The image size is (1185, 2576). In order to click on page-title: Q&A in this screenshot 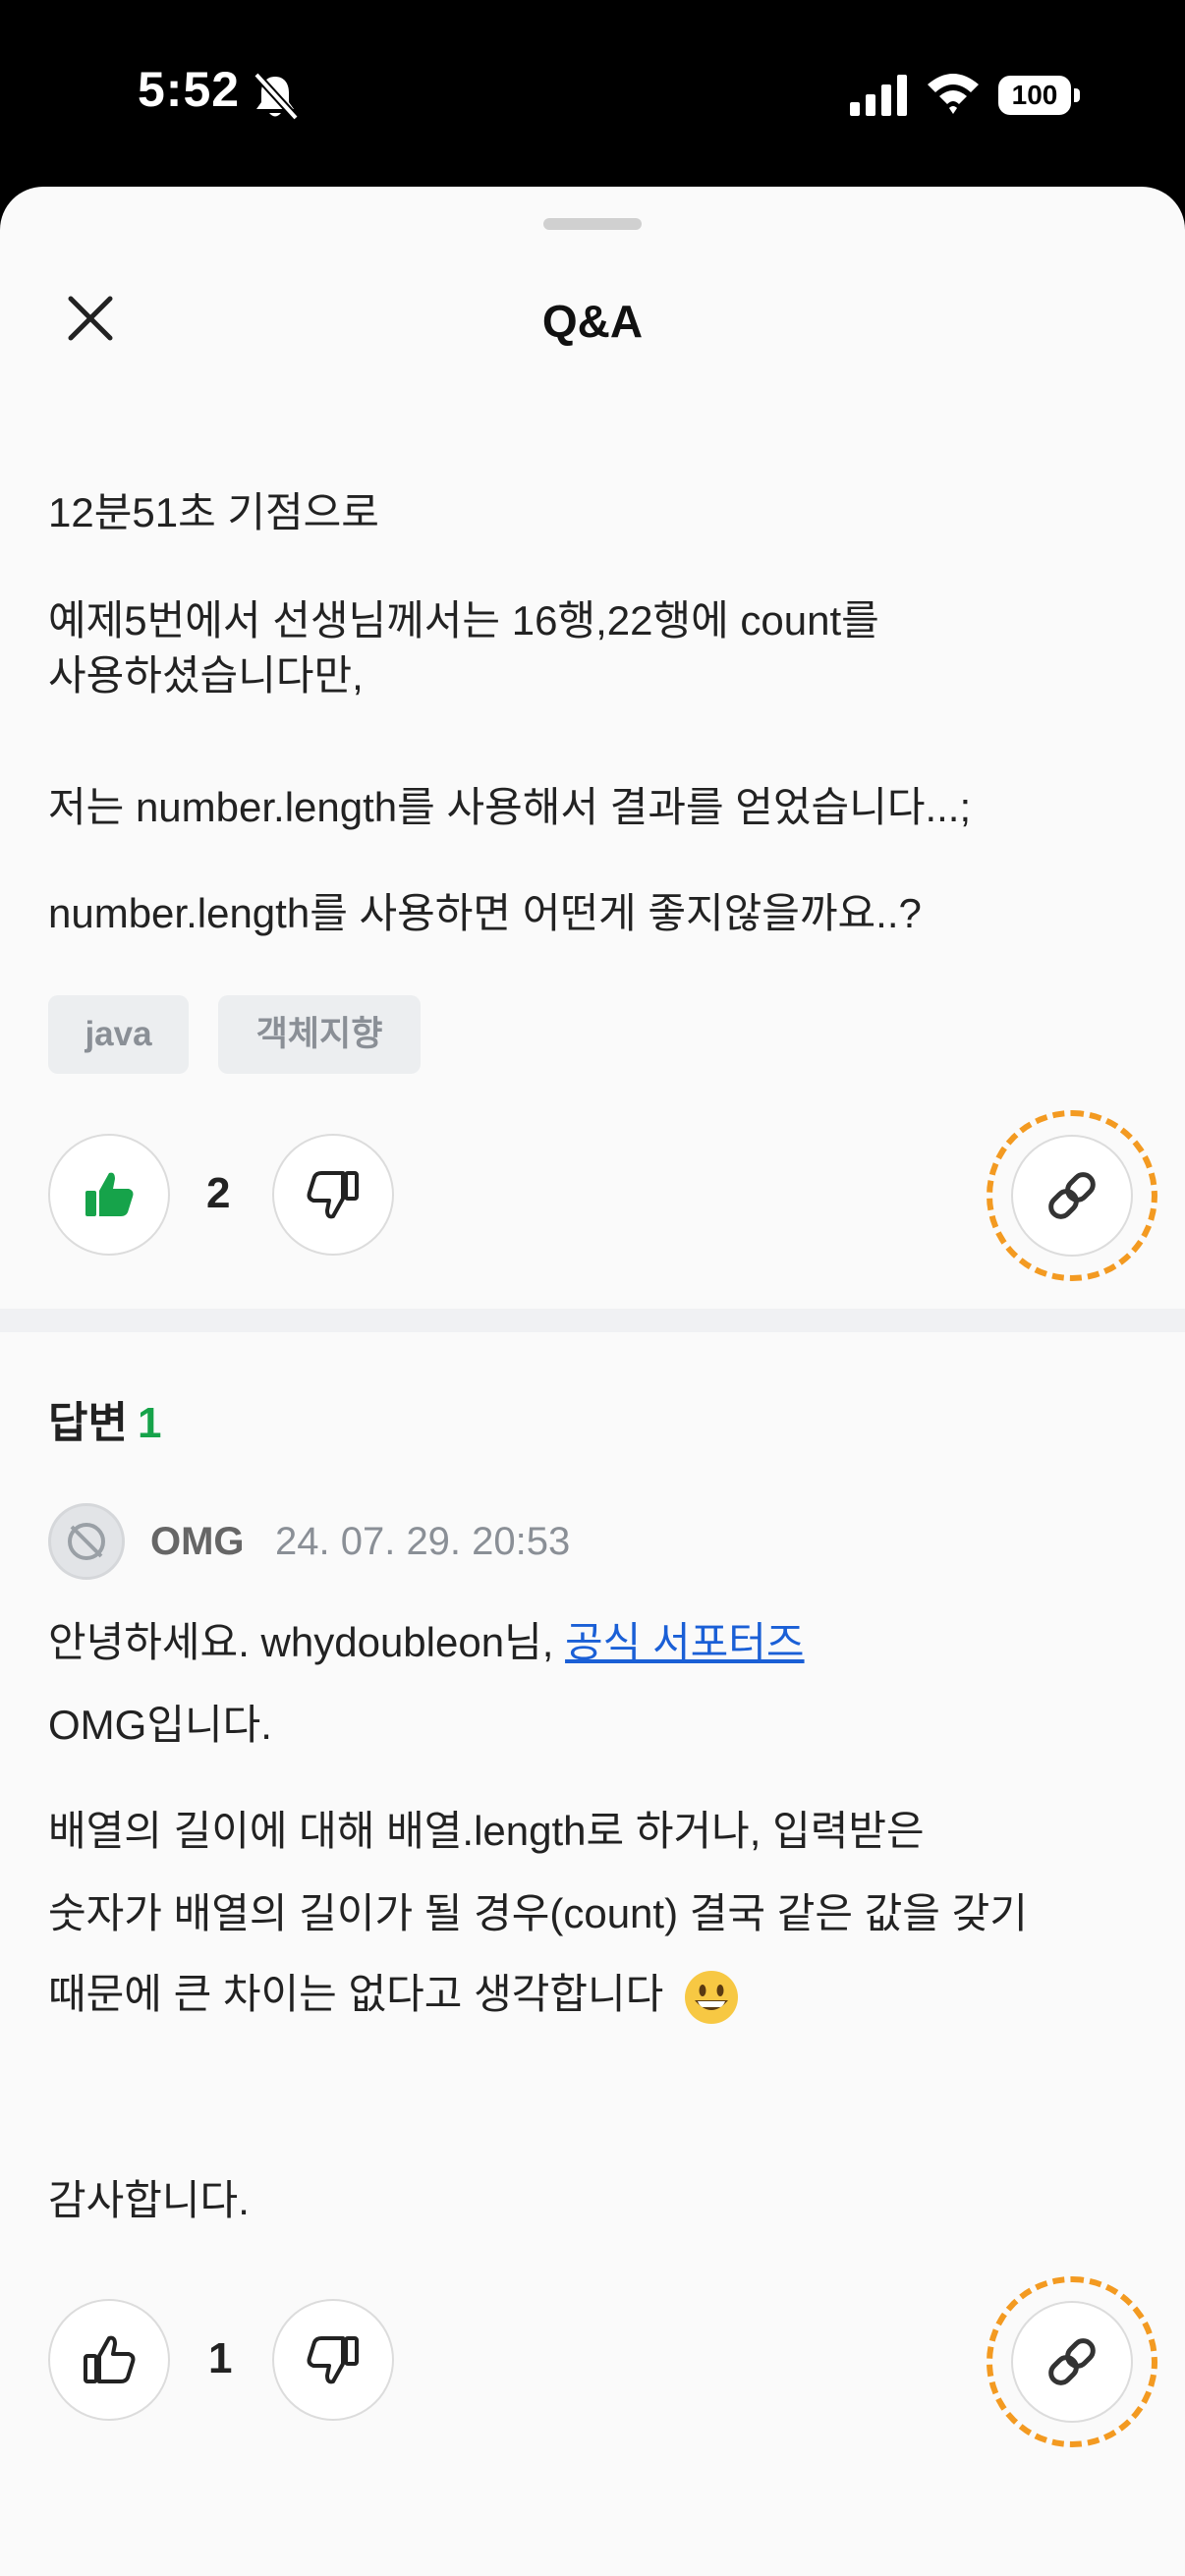, I will do `click(592, 321)`.